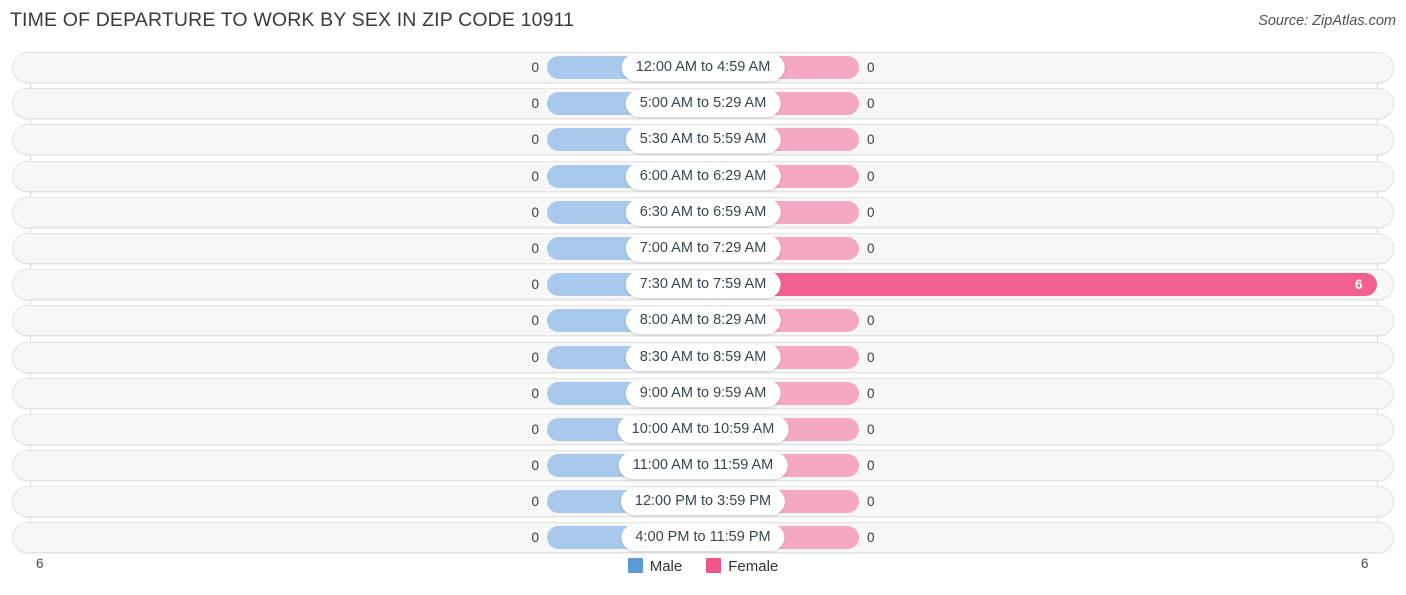 Image resolution: width=1406 pixels, height=595 pixels. What do you see at coordinates (1359, 285) in the screenshot?
I see `bar-value-female: 6` at bounding box center [1359, 285].